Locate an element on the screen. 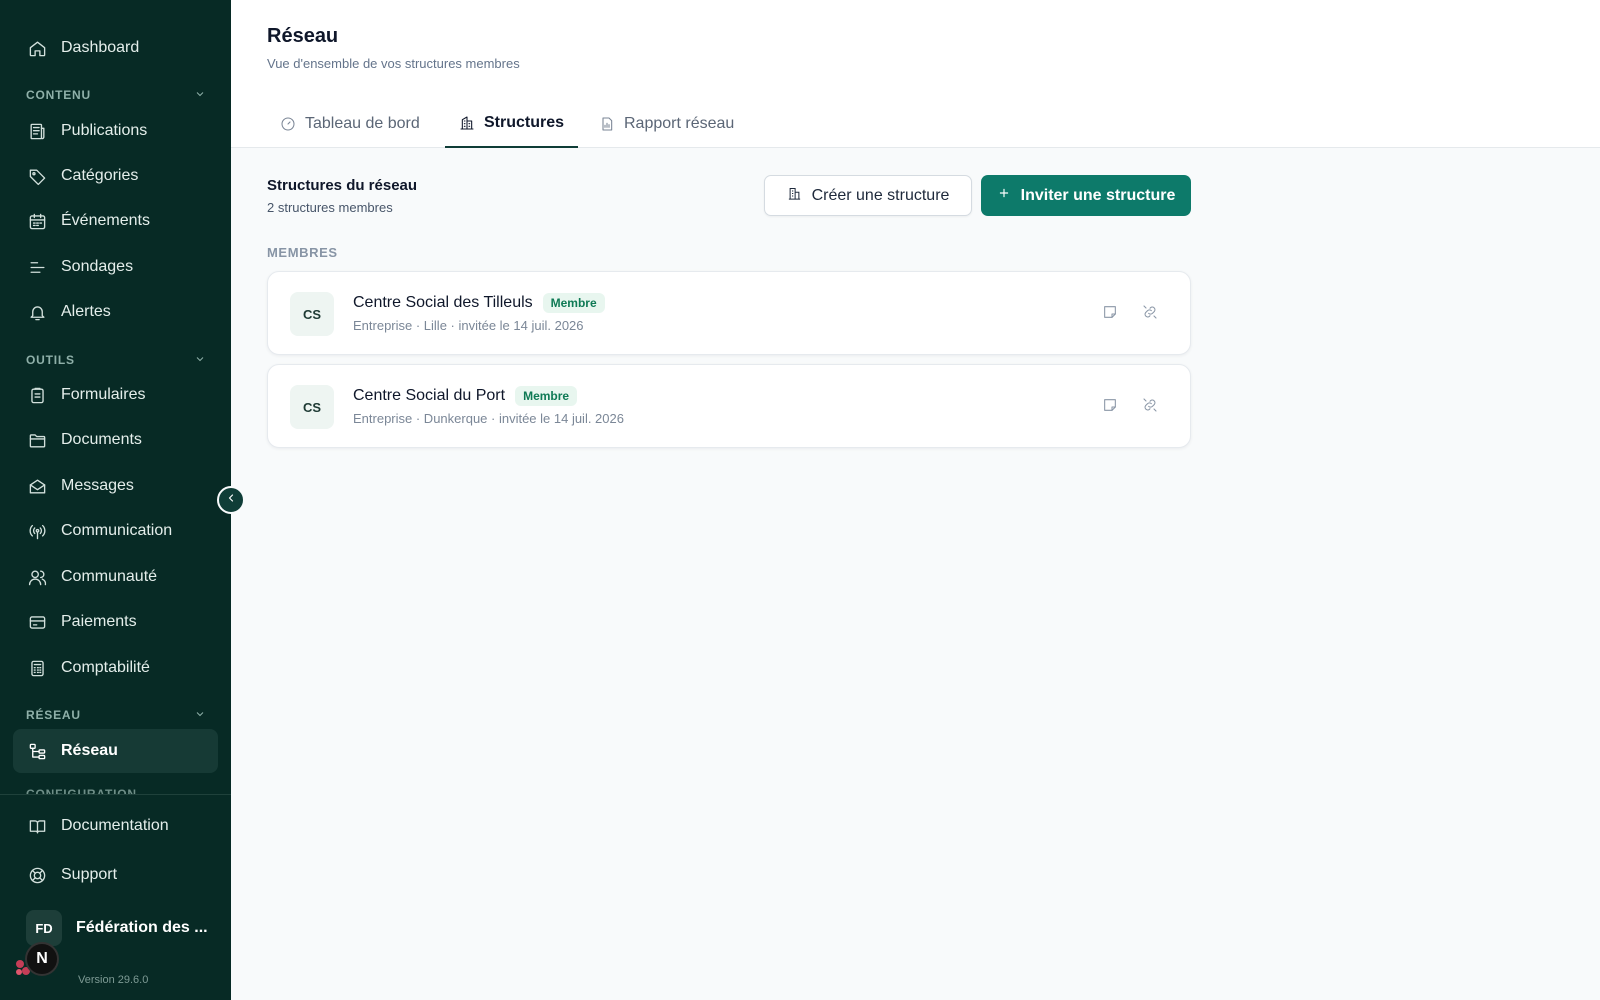 Image resolution: width=1600 pixels, height=1000 pixels. tab-tableau-de-bord: Tableau de bord is located at coordinates (350, 124).